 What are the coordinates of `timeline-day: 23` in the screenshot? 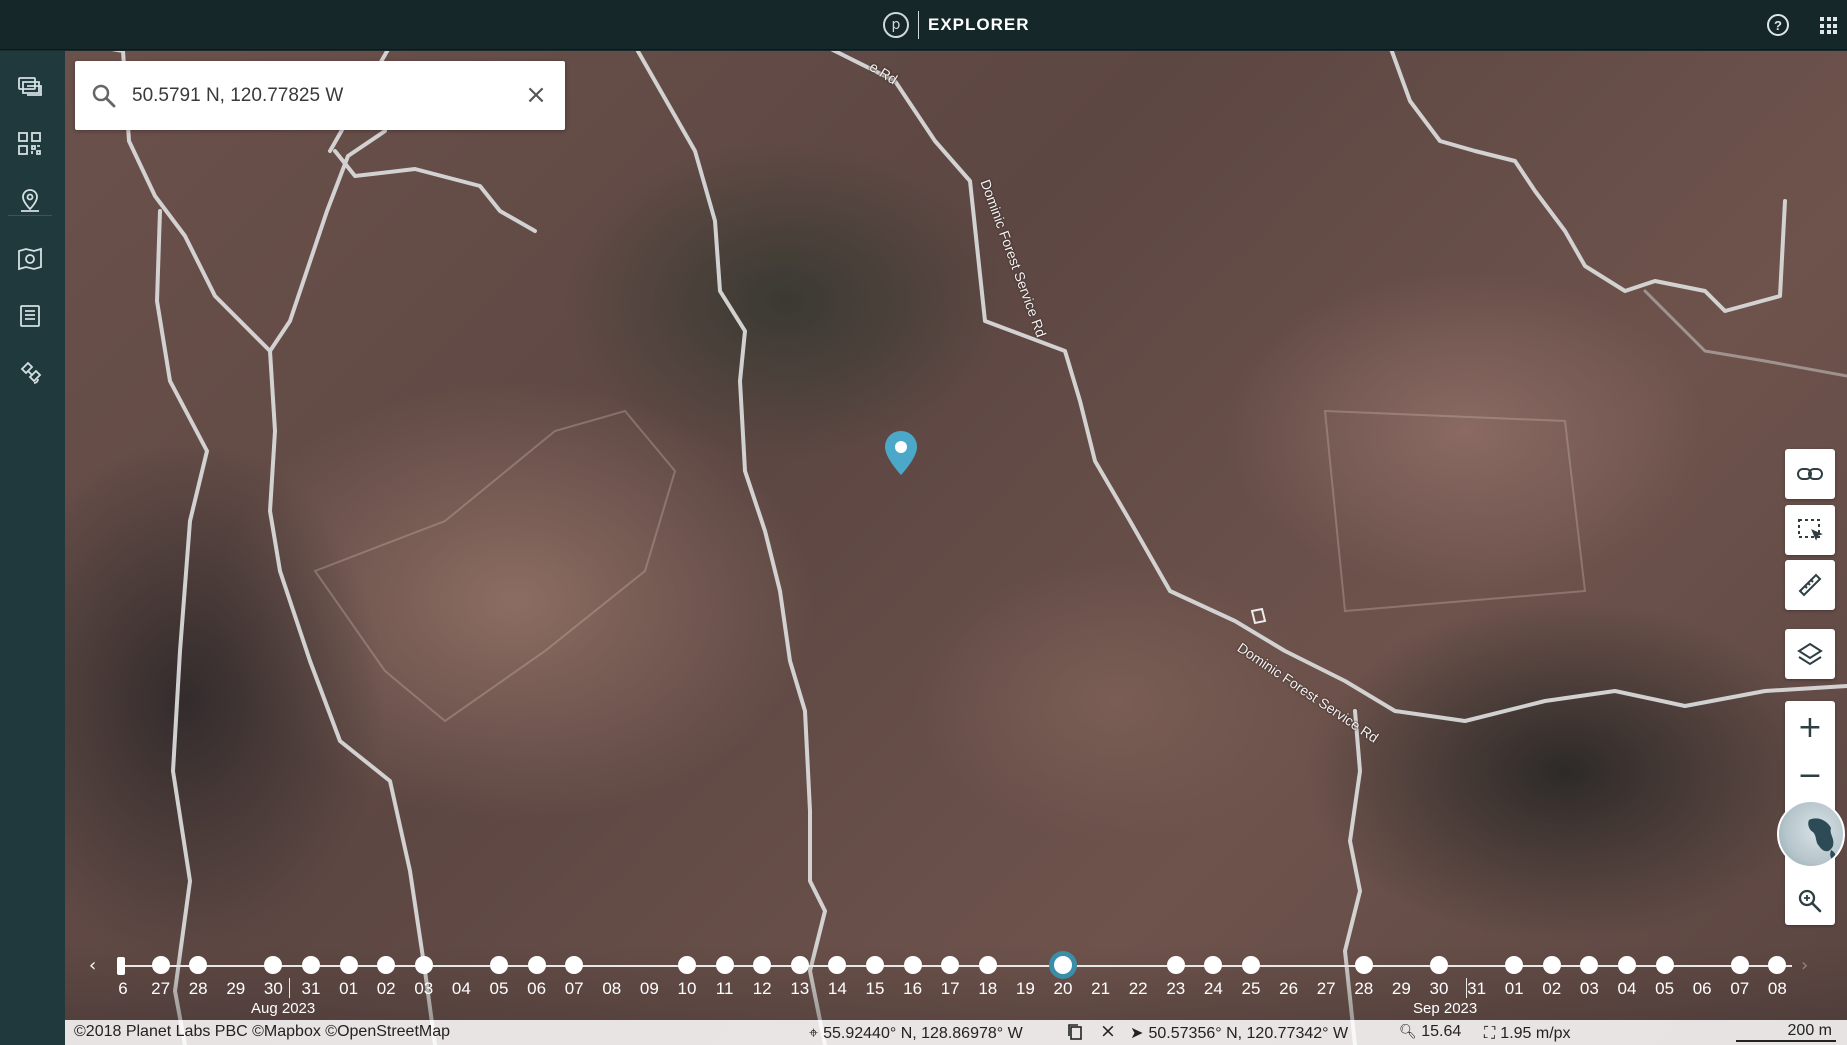 It's located at (1176, 972).